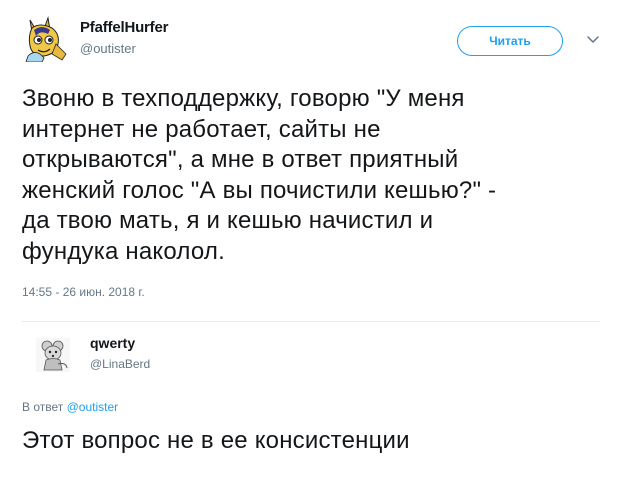 Image resolution: width=620 pixels, height=490 pixels. Describe the element at coordinates (124, 27) in the screenshot. I see `author-name: PfaffelHurfer` at that location.